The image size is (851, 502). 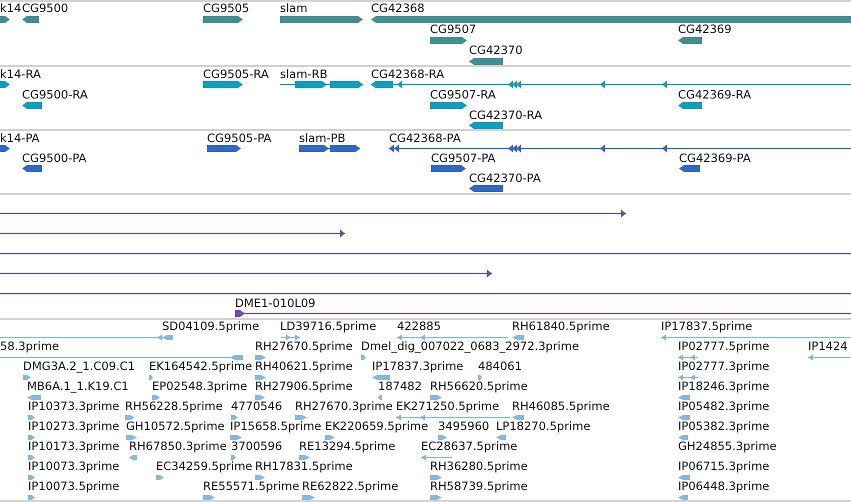 What do you see at coordinates (304, 366) in the screenshot?
I see `feature-label: RH40621.5prime` at bounding box center [304, 366].